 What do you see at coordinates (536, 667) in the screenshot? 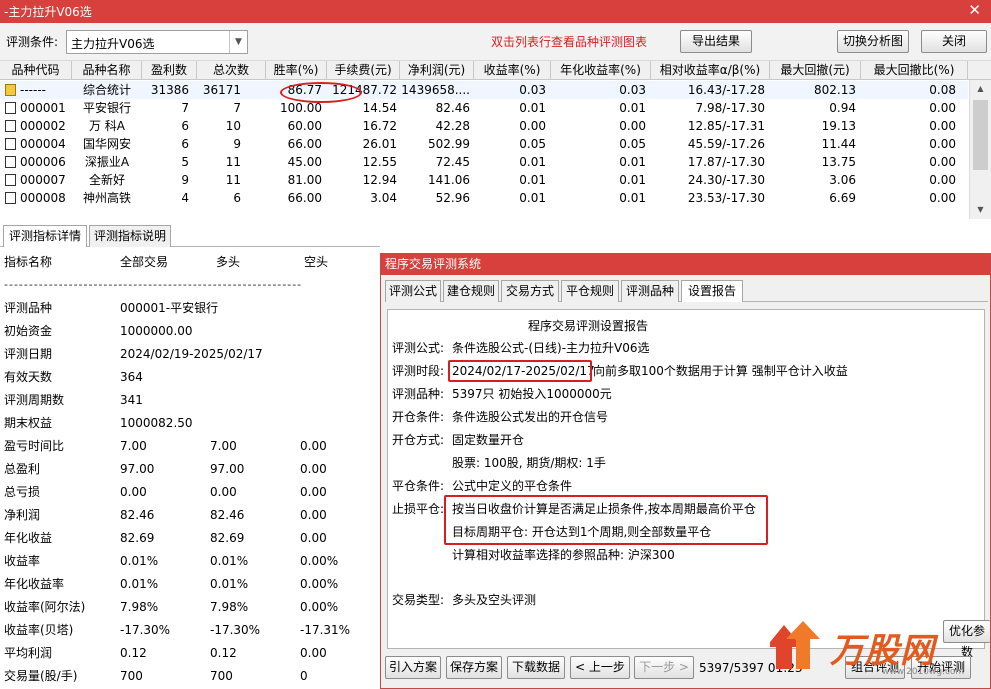
I see `download-data-button: 下载数据` at bounding box center [536, 667].